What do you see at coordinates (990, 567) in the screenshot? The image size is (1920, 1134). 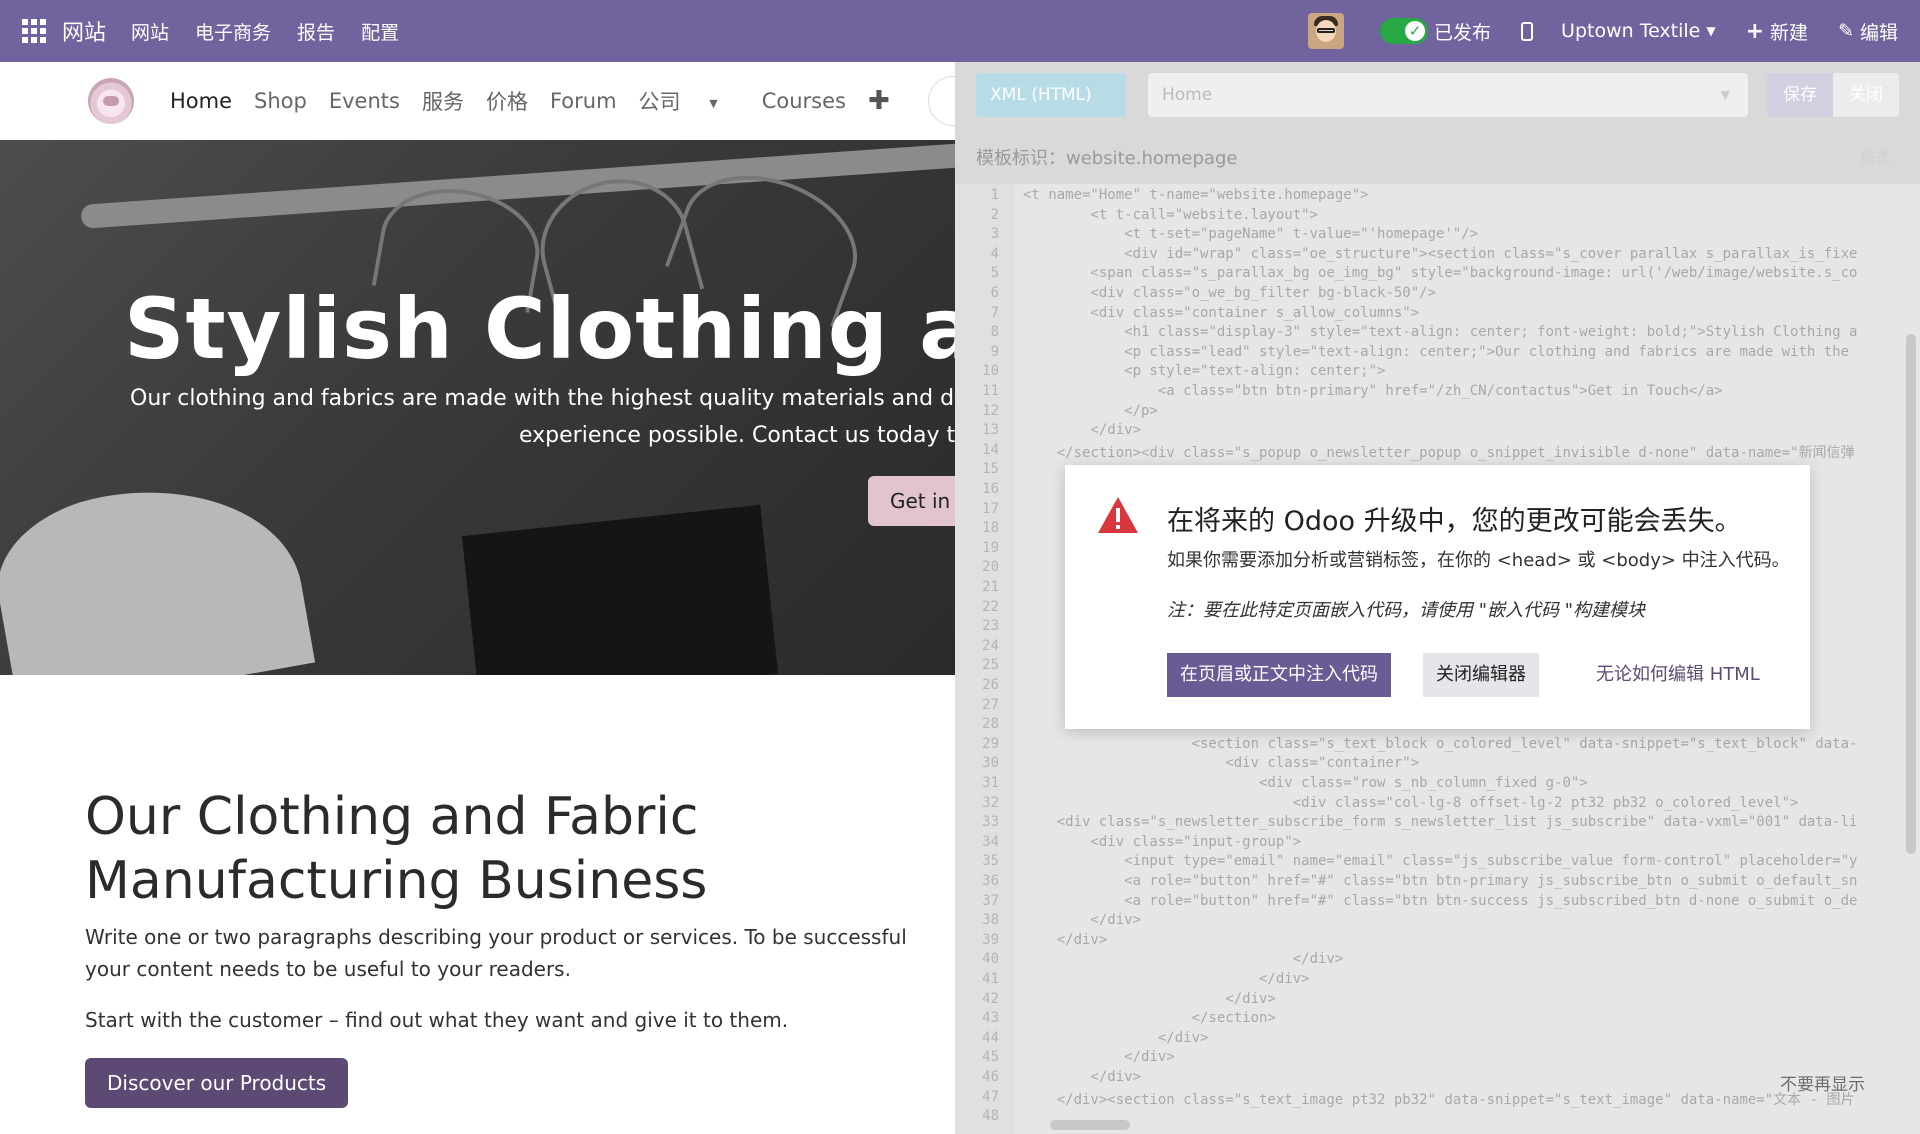 I see `line-number: 20` at bounding box center [990, 567].